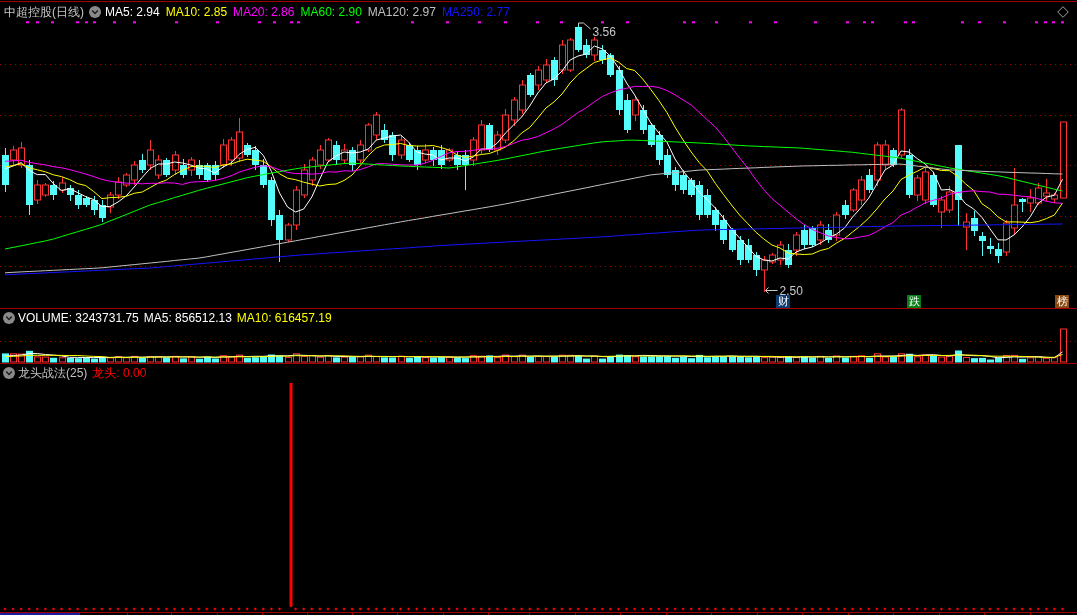 Image resolution: width=1077 pixels, height=615 pixels. What do you see at coordinates (264, 11) in the screenshot?
I see `indicator-readout: MA20: 2.86` at bounding box center [264, 11].